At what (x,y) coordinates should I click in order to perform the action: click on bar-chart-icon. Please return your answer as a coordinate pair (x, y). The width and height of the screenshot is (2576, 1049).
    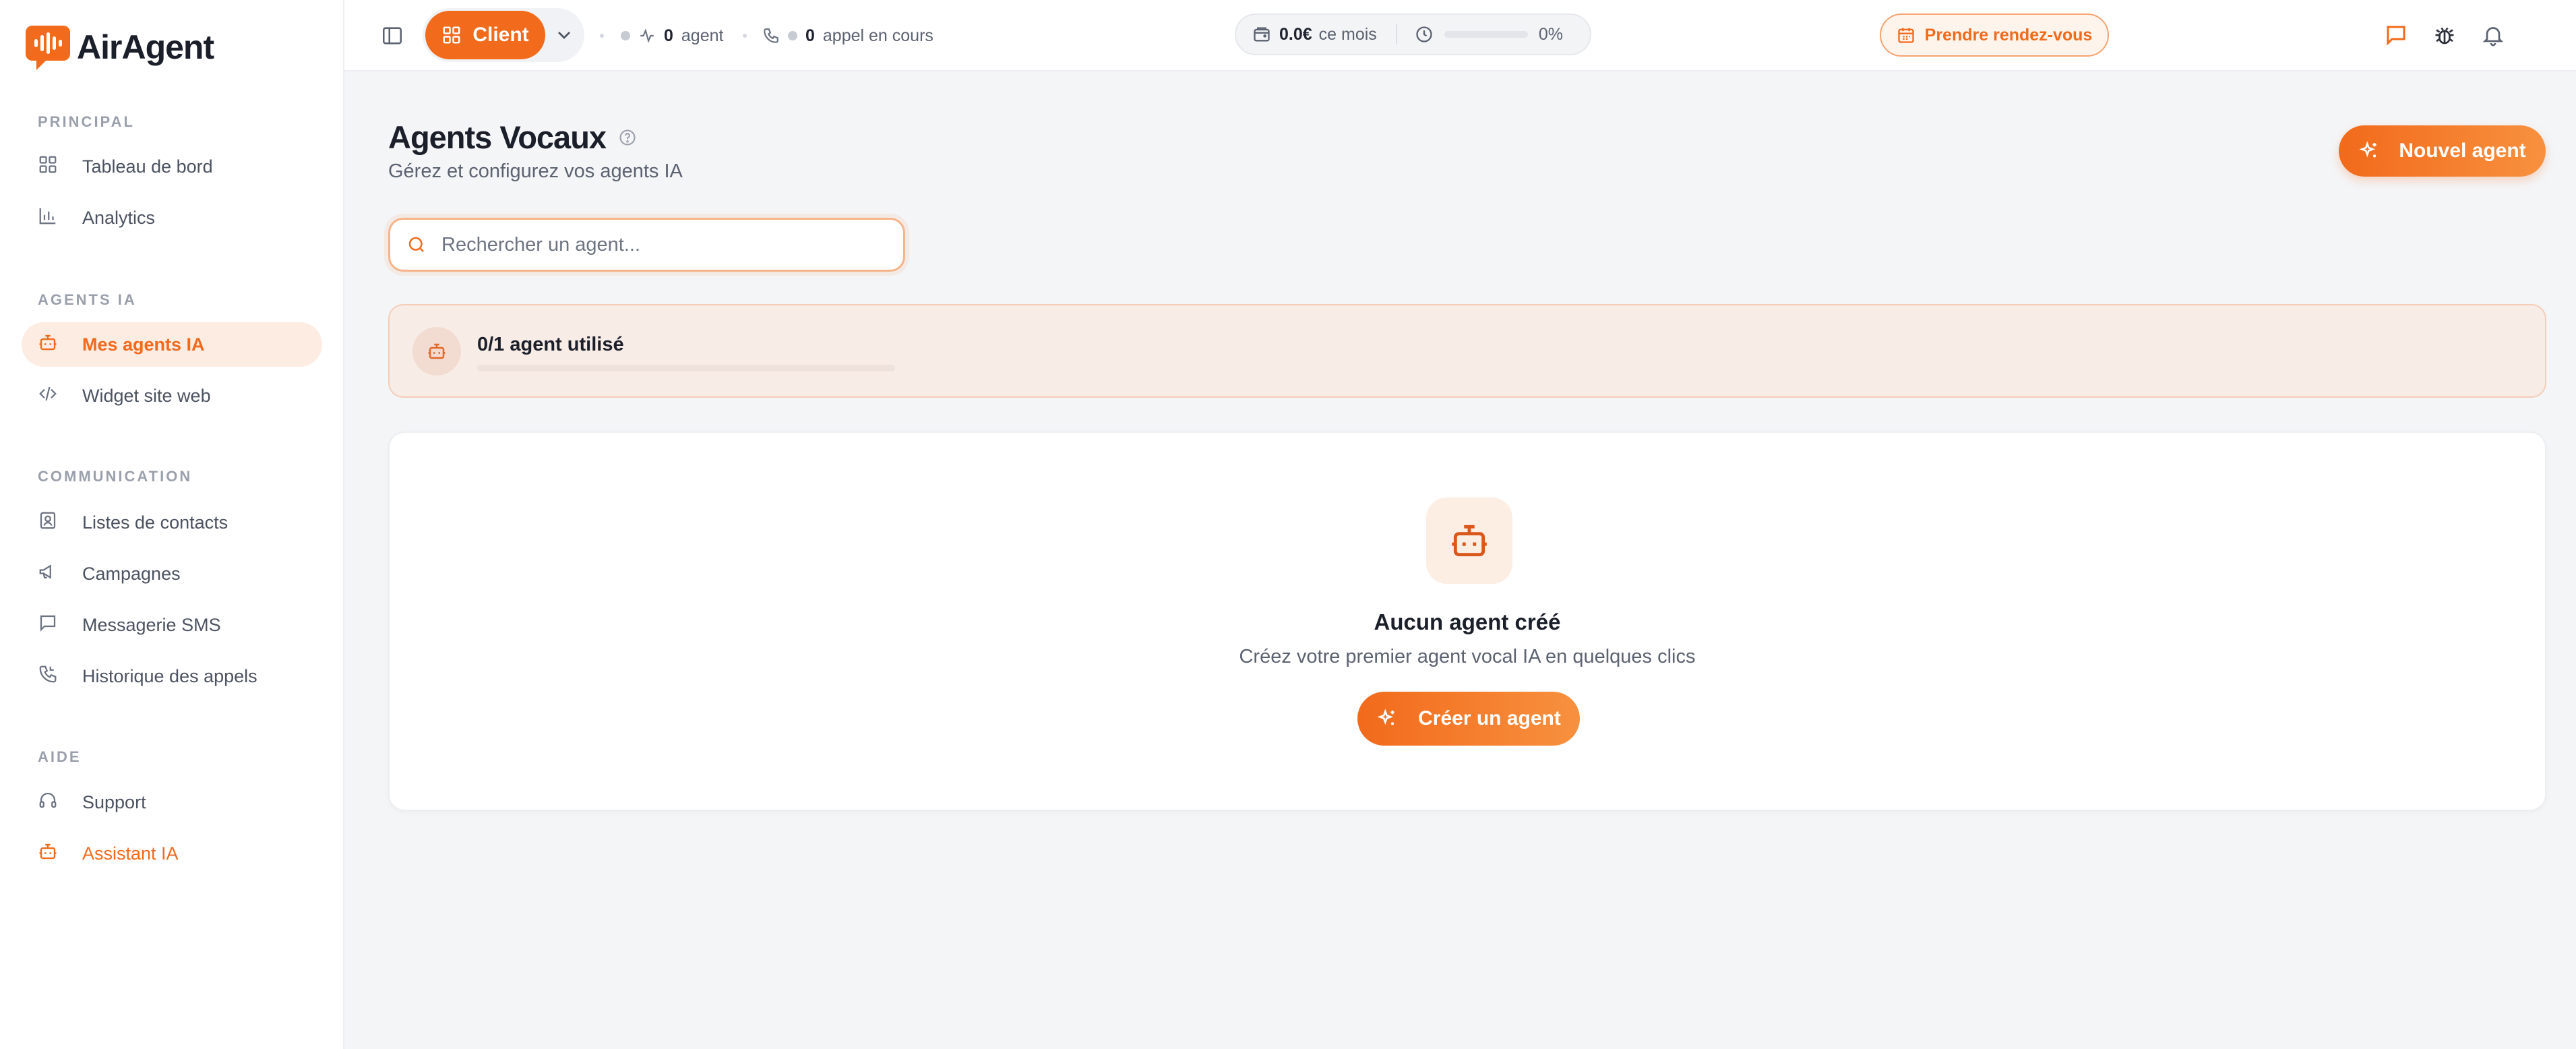
    Looking at the image, I should click on (48, 218).